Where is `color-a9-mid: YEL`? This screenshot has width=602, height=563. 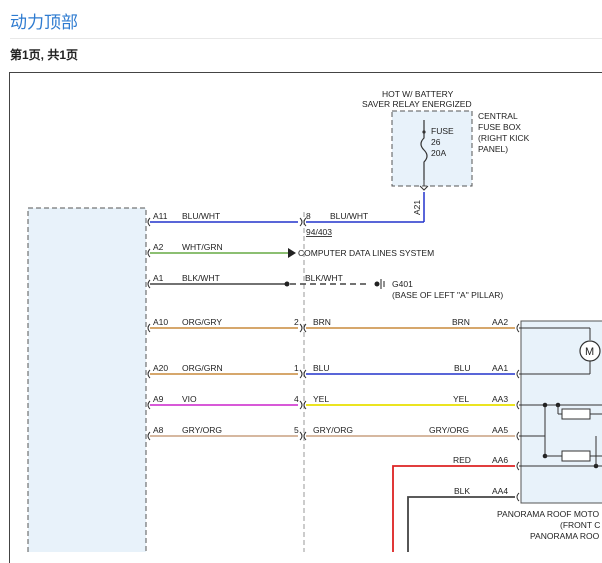
color-a9-mid: YEL is located at coordinates (321, 399).